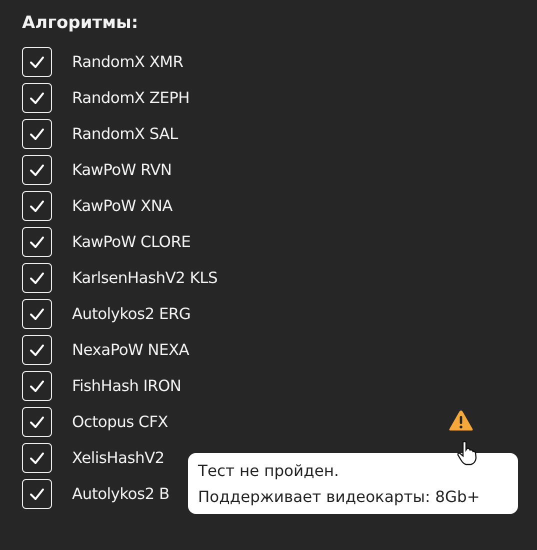 This screenshot has width=537, height=550. What do you see at coordinates (122, 170) in the screenshot?
I see `algorithm-label: KawPoW RVN` at bounding box center [122, 170].